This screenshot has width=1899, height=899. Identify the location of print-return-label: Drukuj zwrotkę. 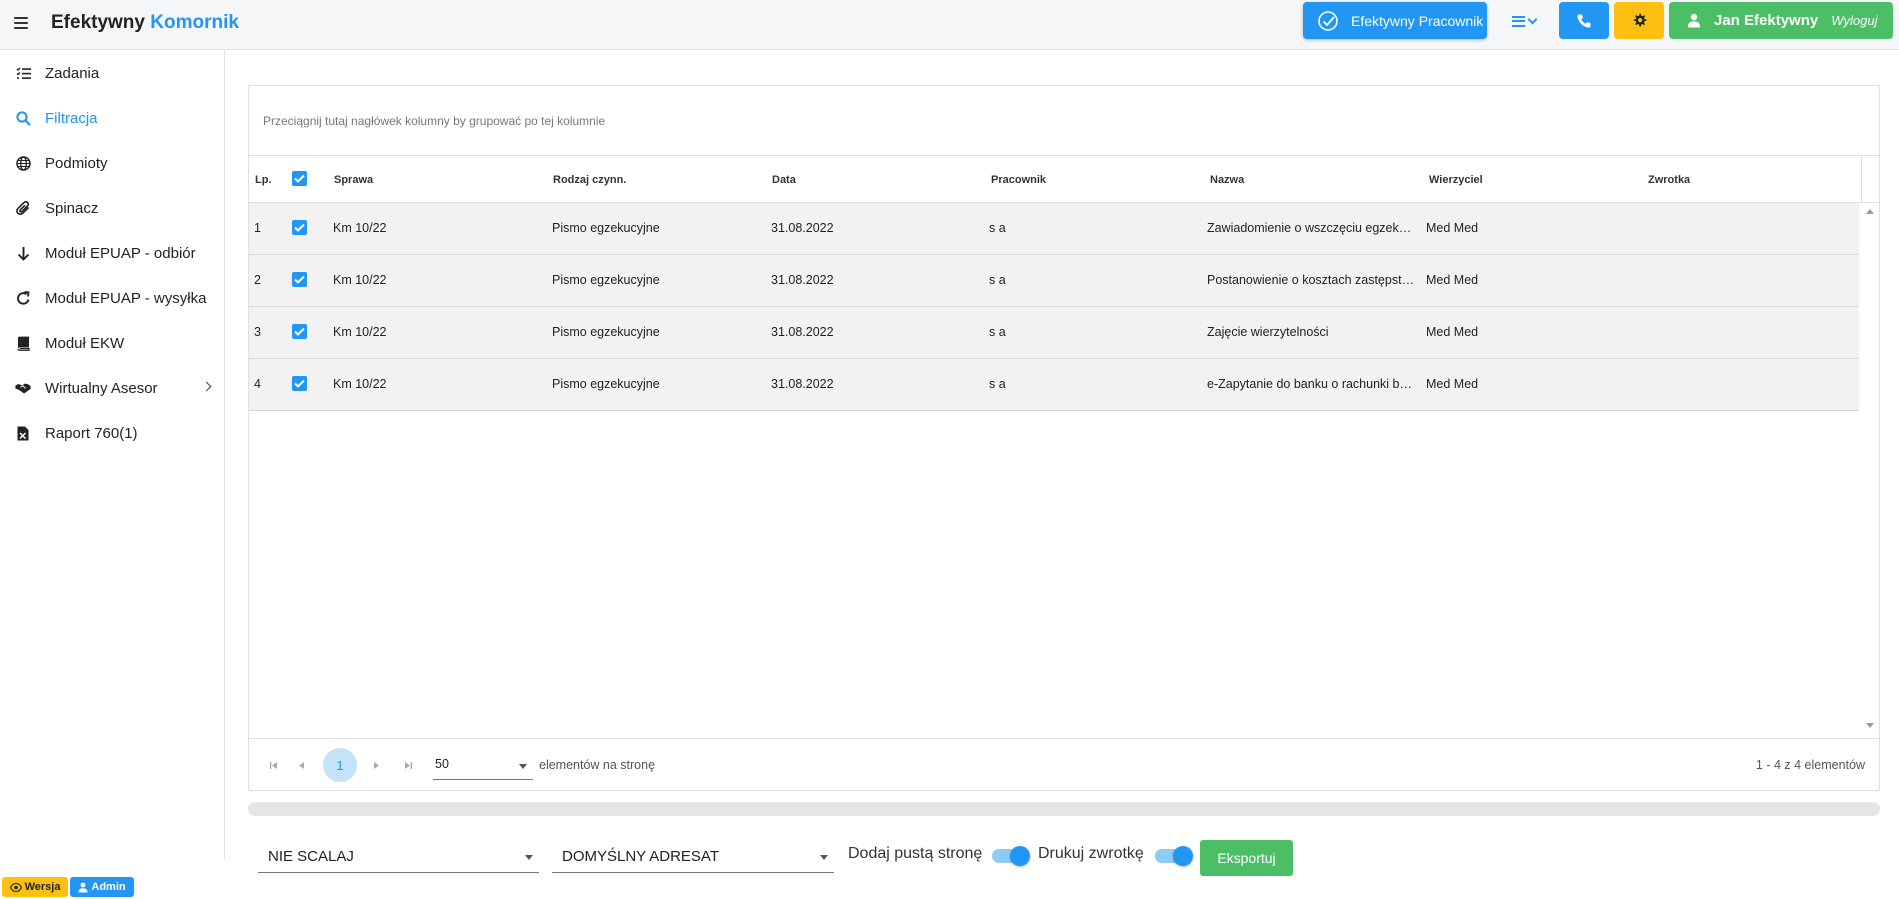
(1091, 853).